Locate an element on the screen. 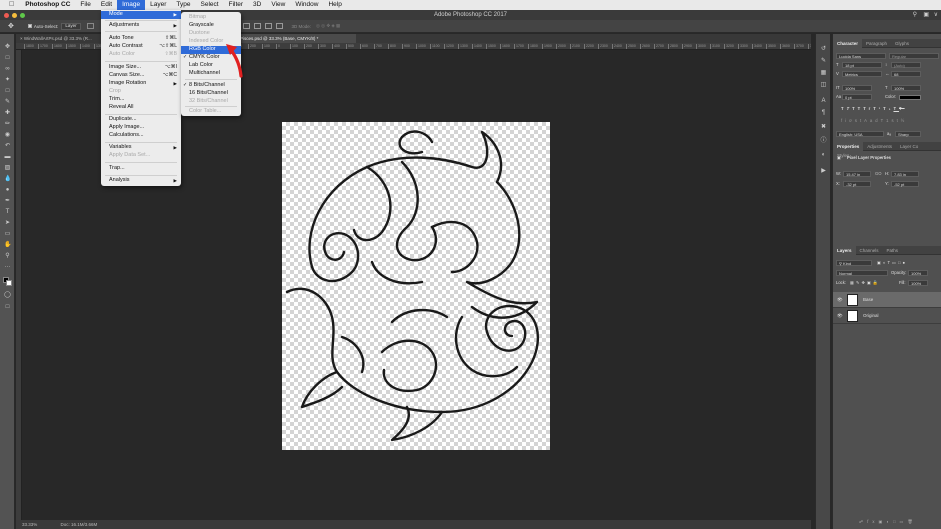  doc-size: Doc: 16.1M/3.66M is located at coordinates (79, 524).